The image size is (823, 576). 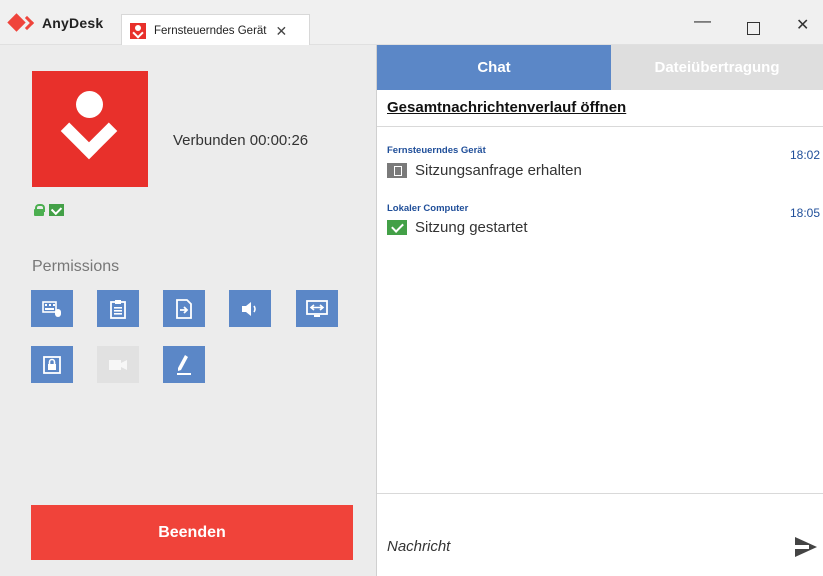 I want to click on end-session-button: Beenden, so click(x=192, y=532).